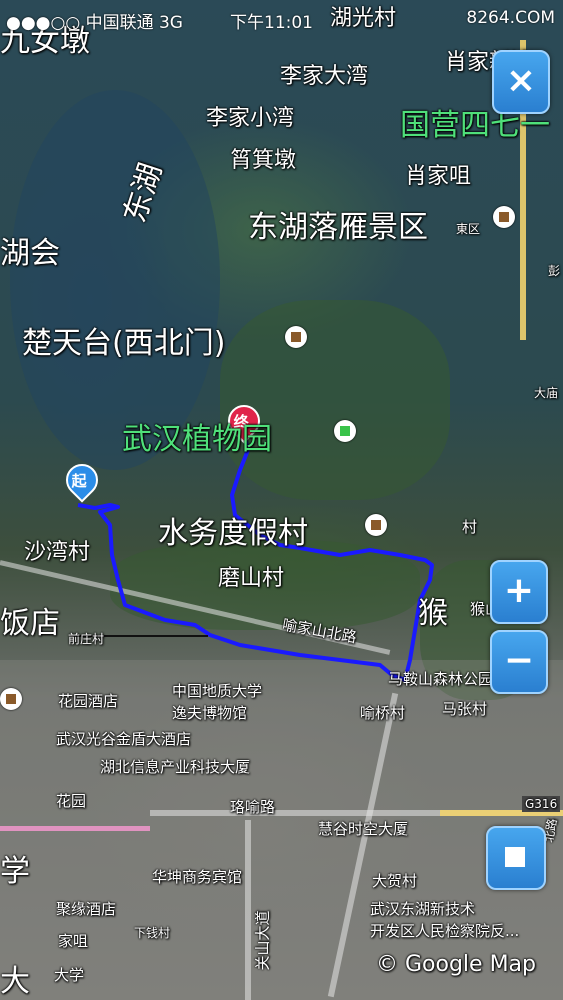 This screenshot has width=563, height=1000. Describe the element at coordinates (43, 23) in the screenshot. I see `signal-icon: ●●●○○` at that location.